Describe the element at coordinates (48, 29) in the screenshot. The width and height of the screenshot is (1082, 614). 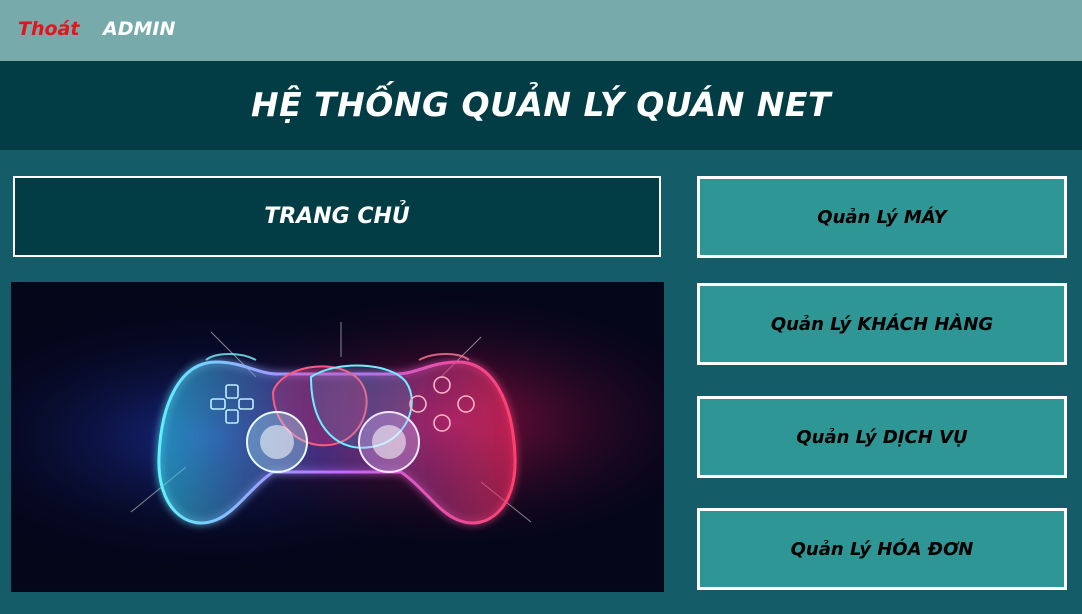
I see `logout-link: Thoát` at that location.